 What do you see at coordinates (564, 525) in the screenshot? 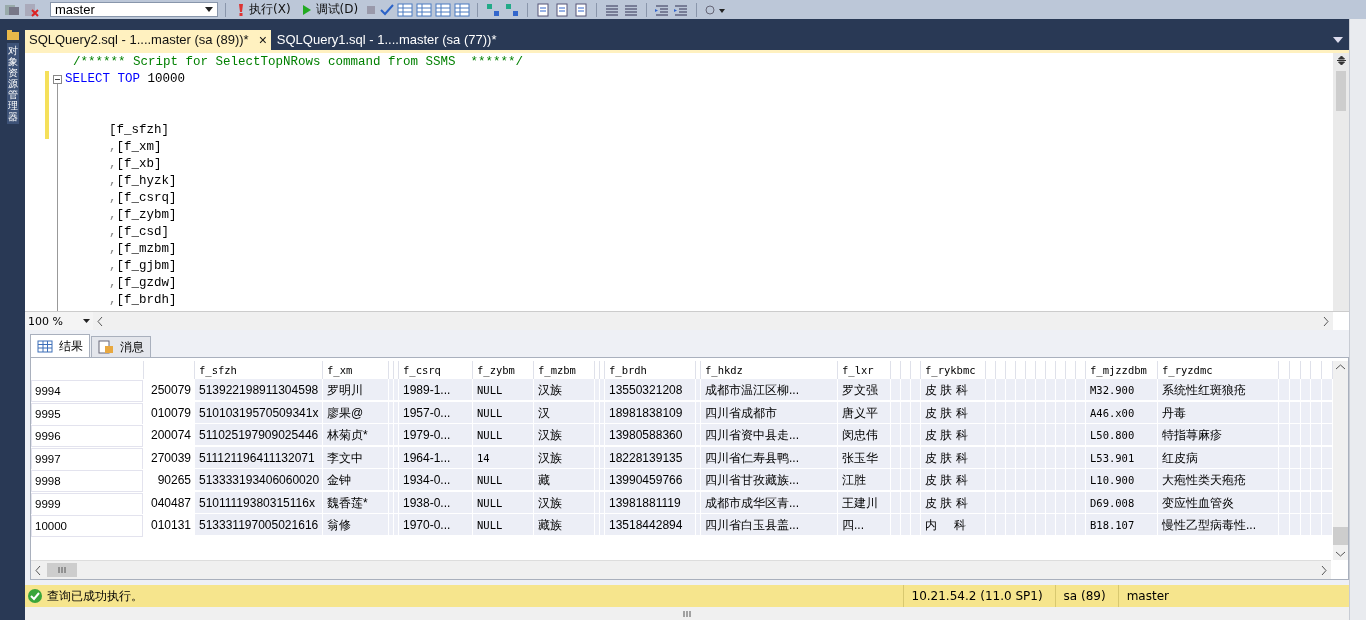
I see `table-cell: 藏族` at bounding box center [564, 525].